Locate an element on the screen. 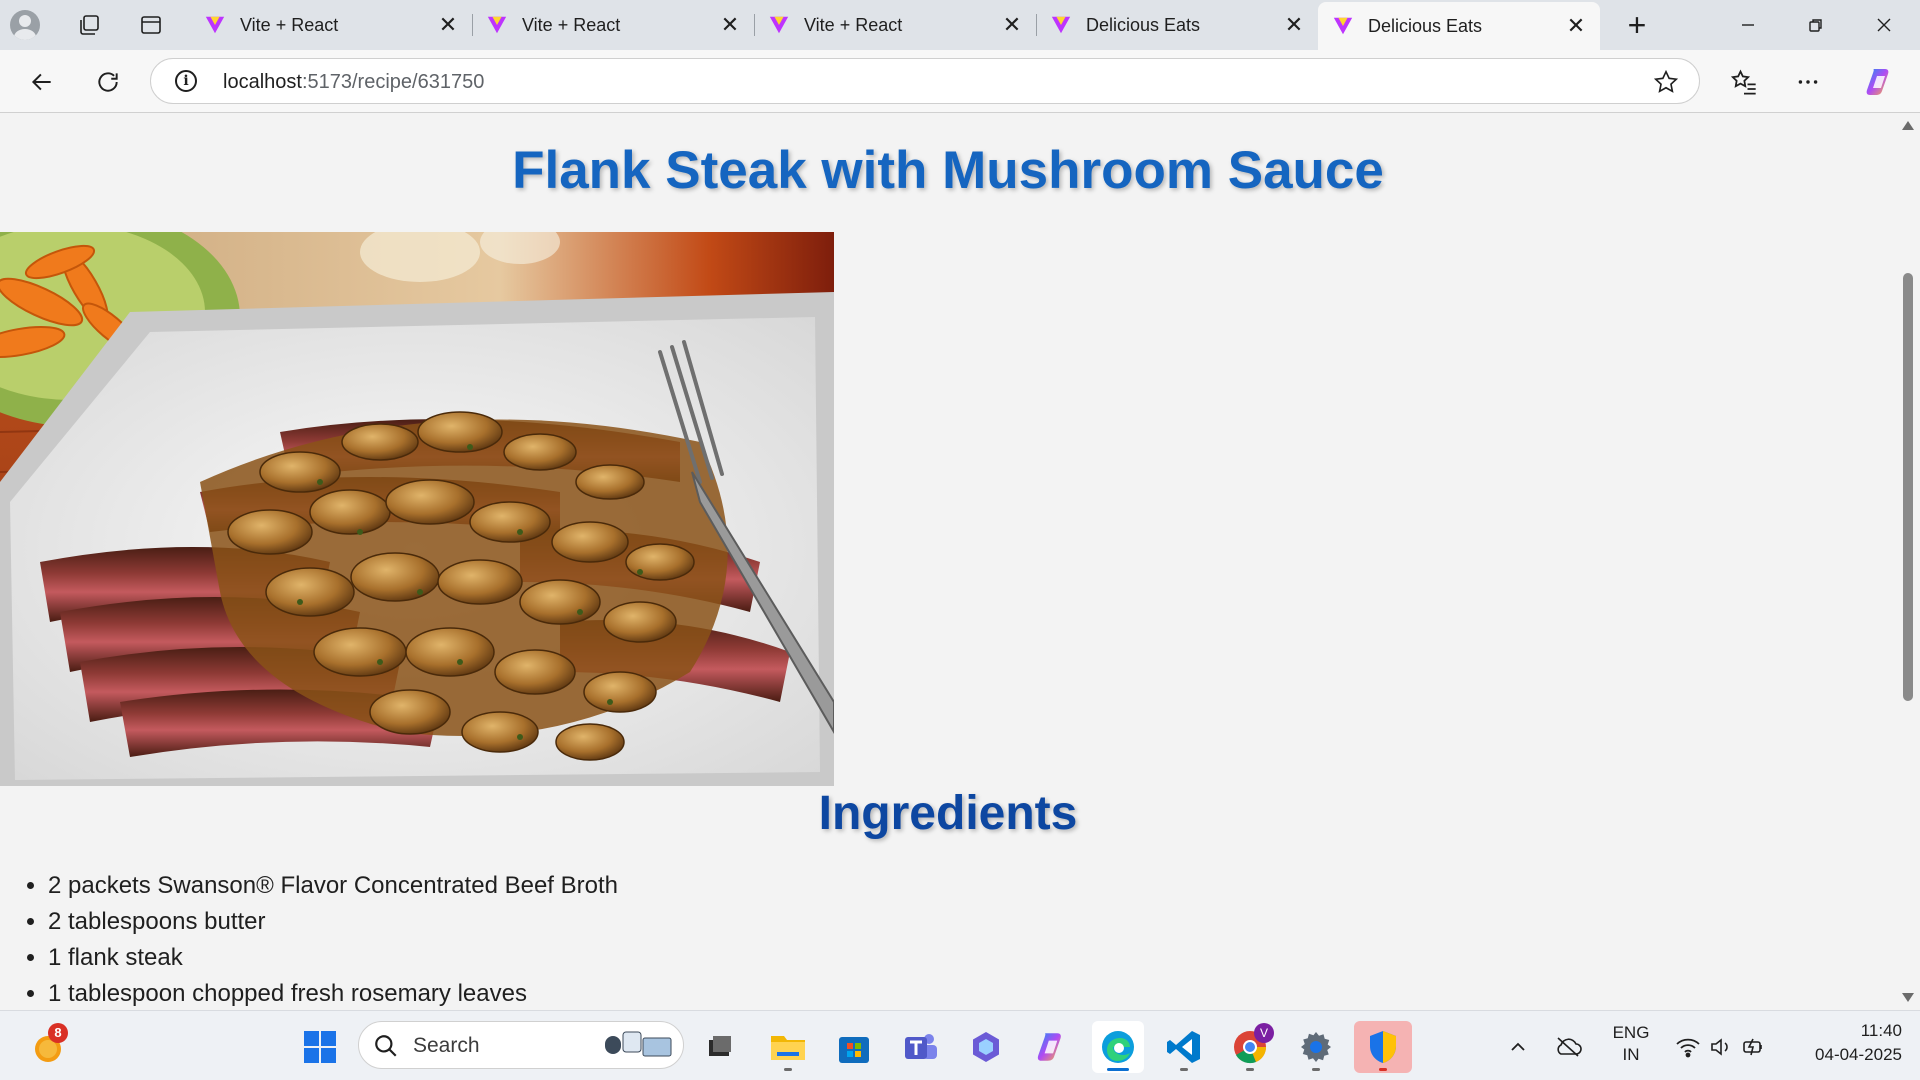 The width and height of the screenshot is (1920, 1080). region-code: IN is located at coordinates (1631, 1054).